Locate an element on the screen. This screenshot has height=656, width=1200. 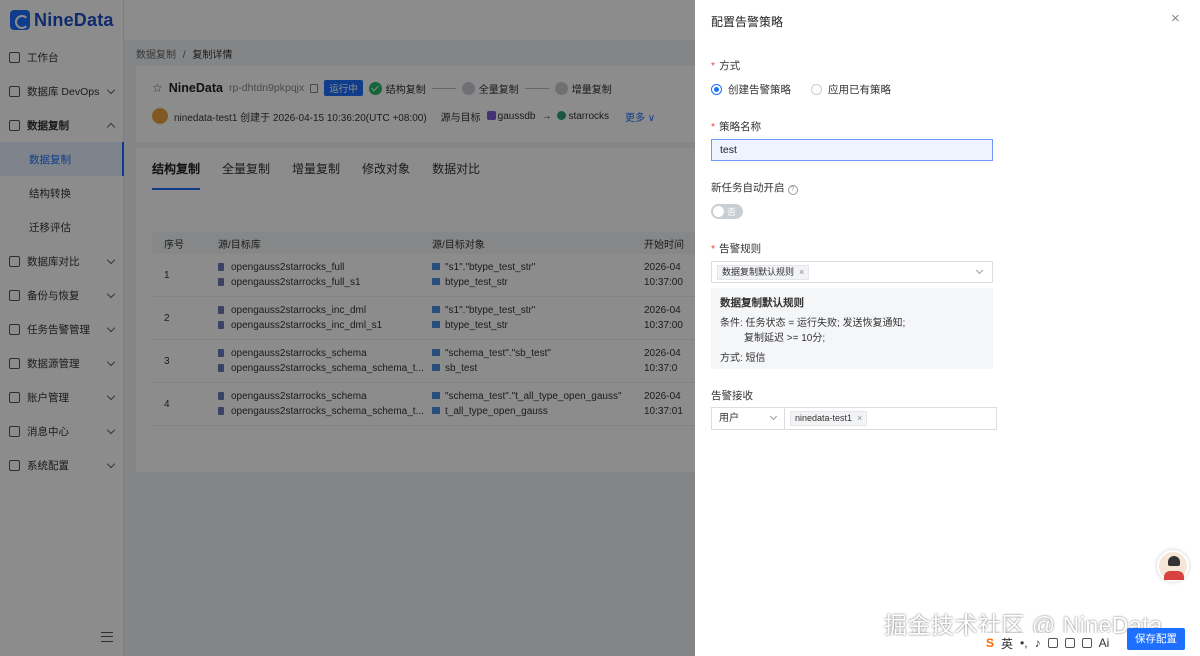
alert-rules-label-text: 告警规则 is located at coordinates (740, 249).